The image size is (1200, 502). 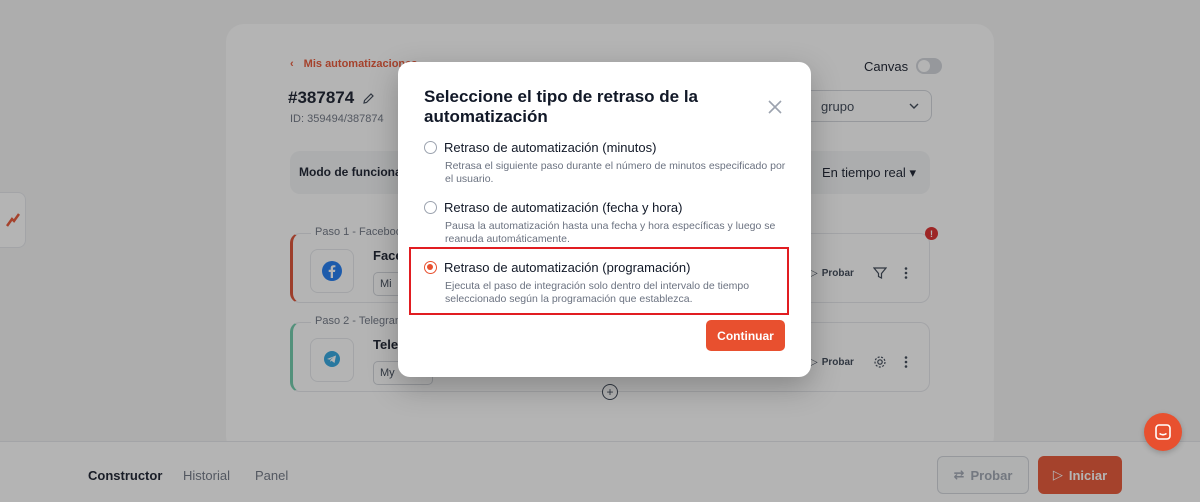 What do you see at coordinates (745, 335) in the screenshot?
I see `continue-button: Continuar` at bounding box center [745, 335].